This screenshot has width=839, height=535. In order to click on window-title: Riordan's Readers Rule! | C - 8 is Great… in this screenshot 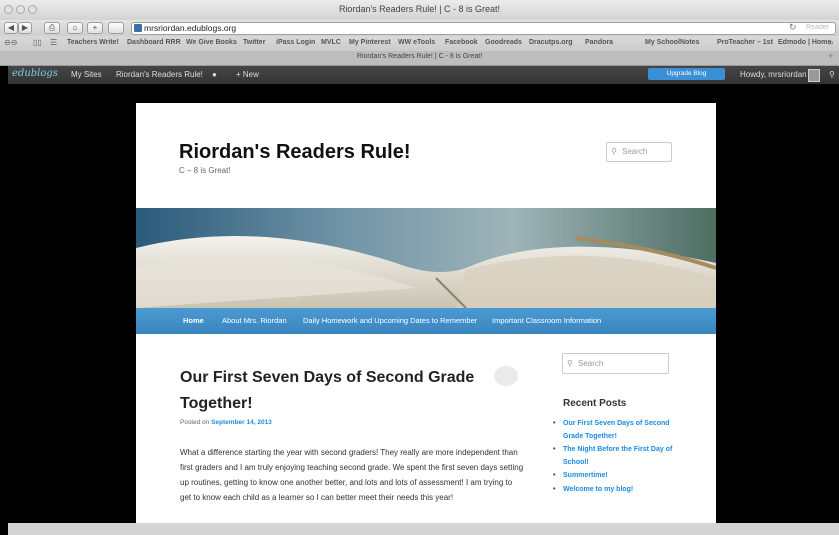, I will do `click(419, 9)`.